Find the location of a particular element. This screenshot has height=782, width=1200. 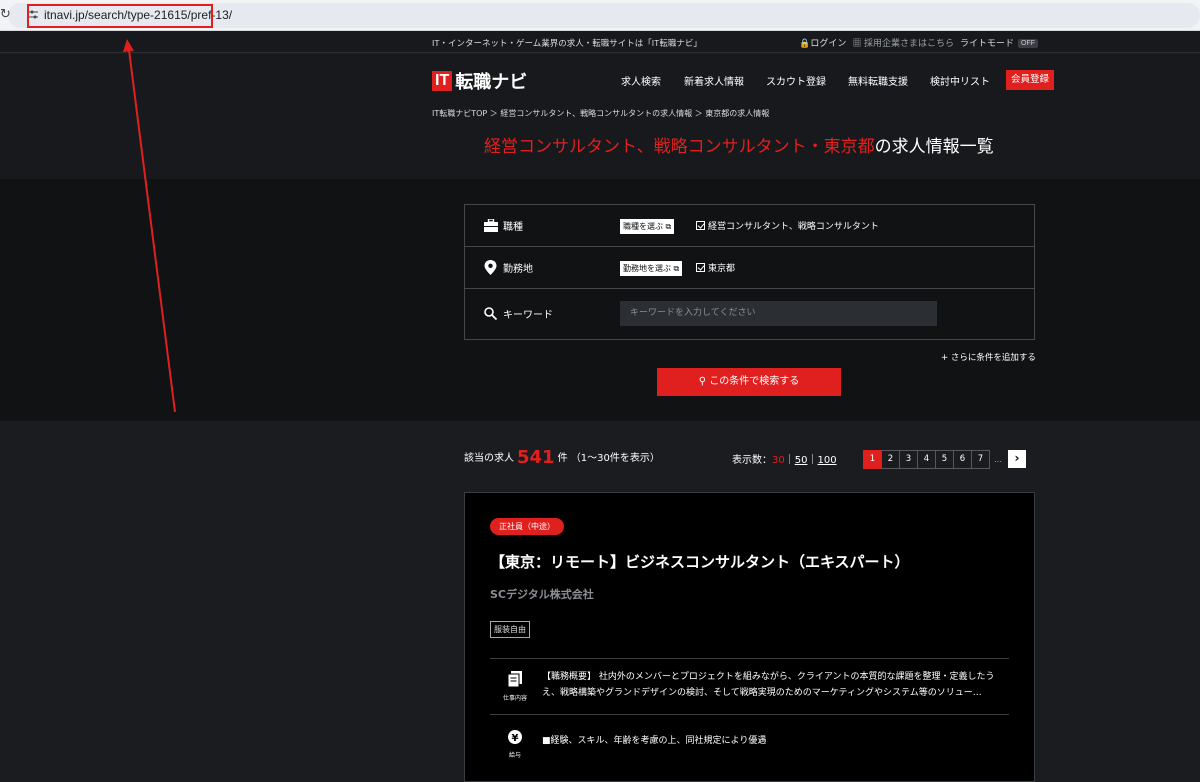

salary-row: ¥ 給与 ■経験、スキル、年齢を考慮の上、同社規定により優遇 is located at coordinates (749, 742).